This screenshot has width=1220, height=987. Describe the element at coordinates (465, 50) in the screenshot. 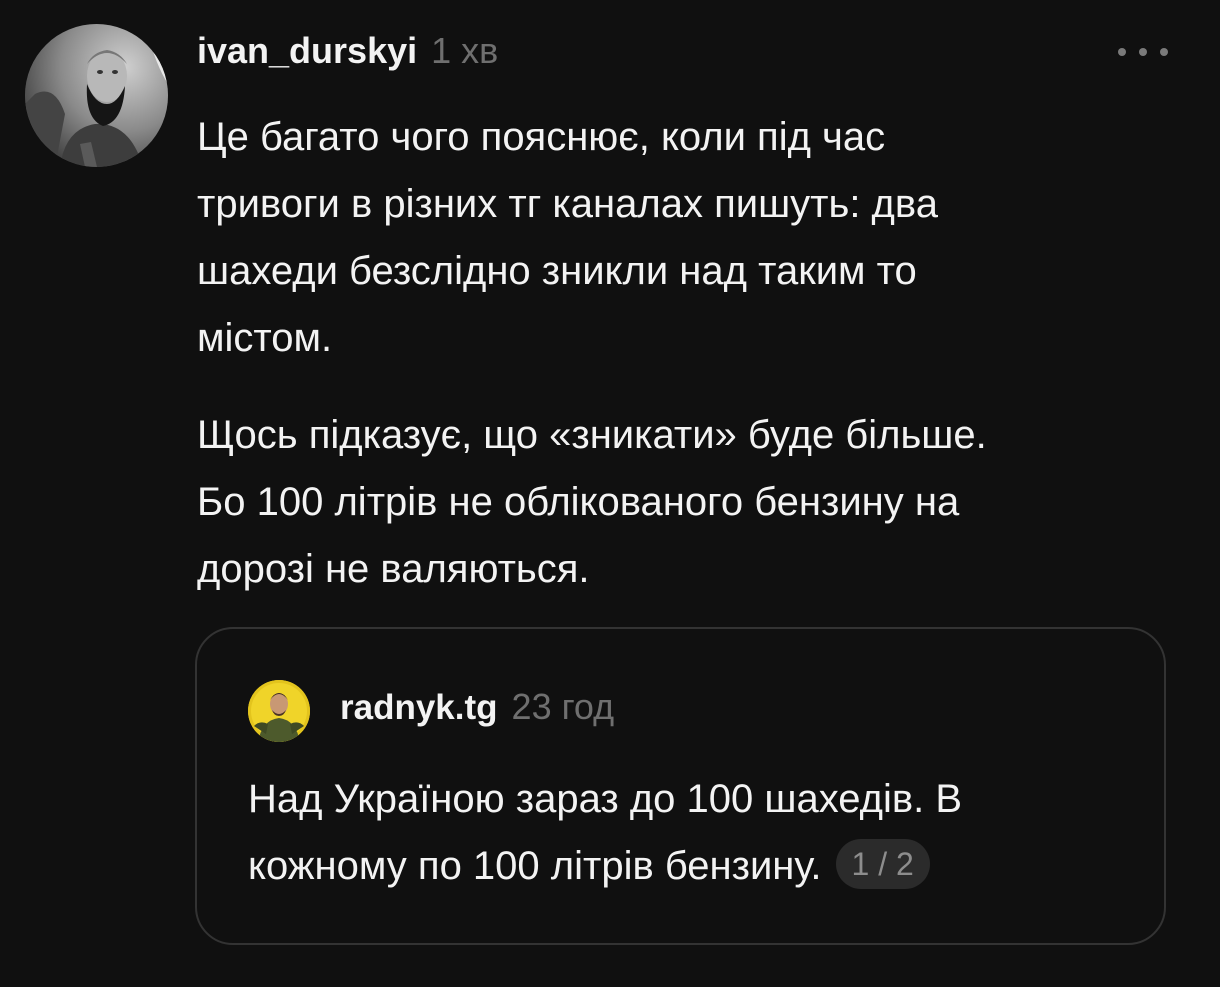

I see `timestamp: 1 хв` at that location.